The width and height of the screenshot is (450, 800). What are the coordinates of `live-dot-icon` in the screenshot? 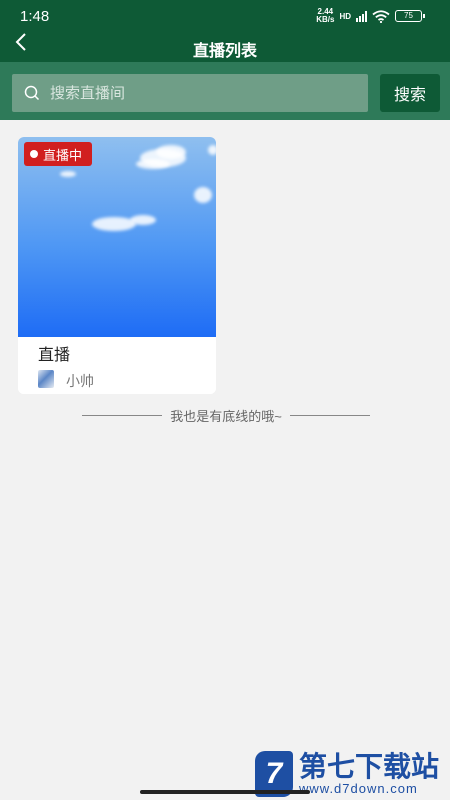 It's located at (34, 154).